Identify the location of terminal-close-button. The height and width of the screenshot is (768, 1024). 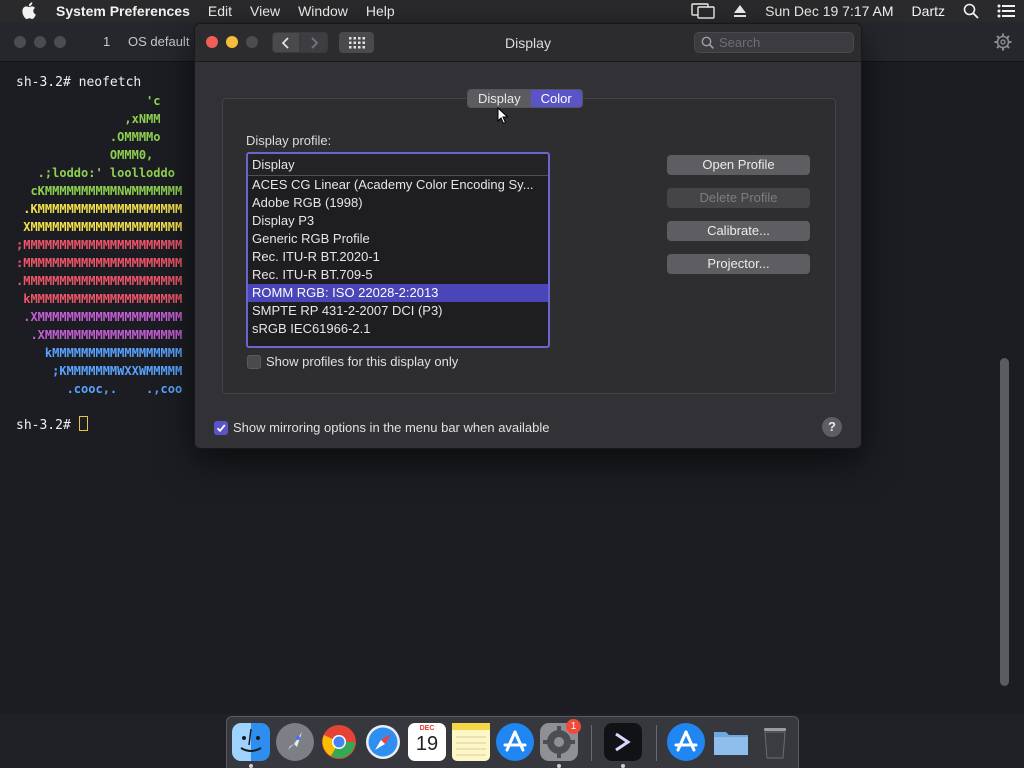
(20, 42).